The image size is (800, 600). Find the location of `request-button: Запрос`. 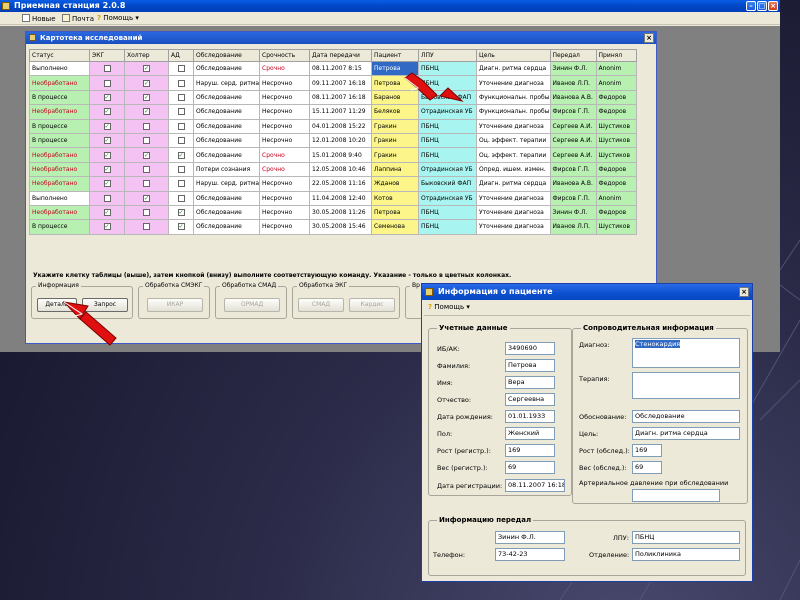

request-button: Запрос is located at coordinates (105, 305).